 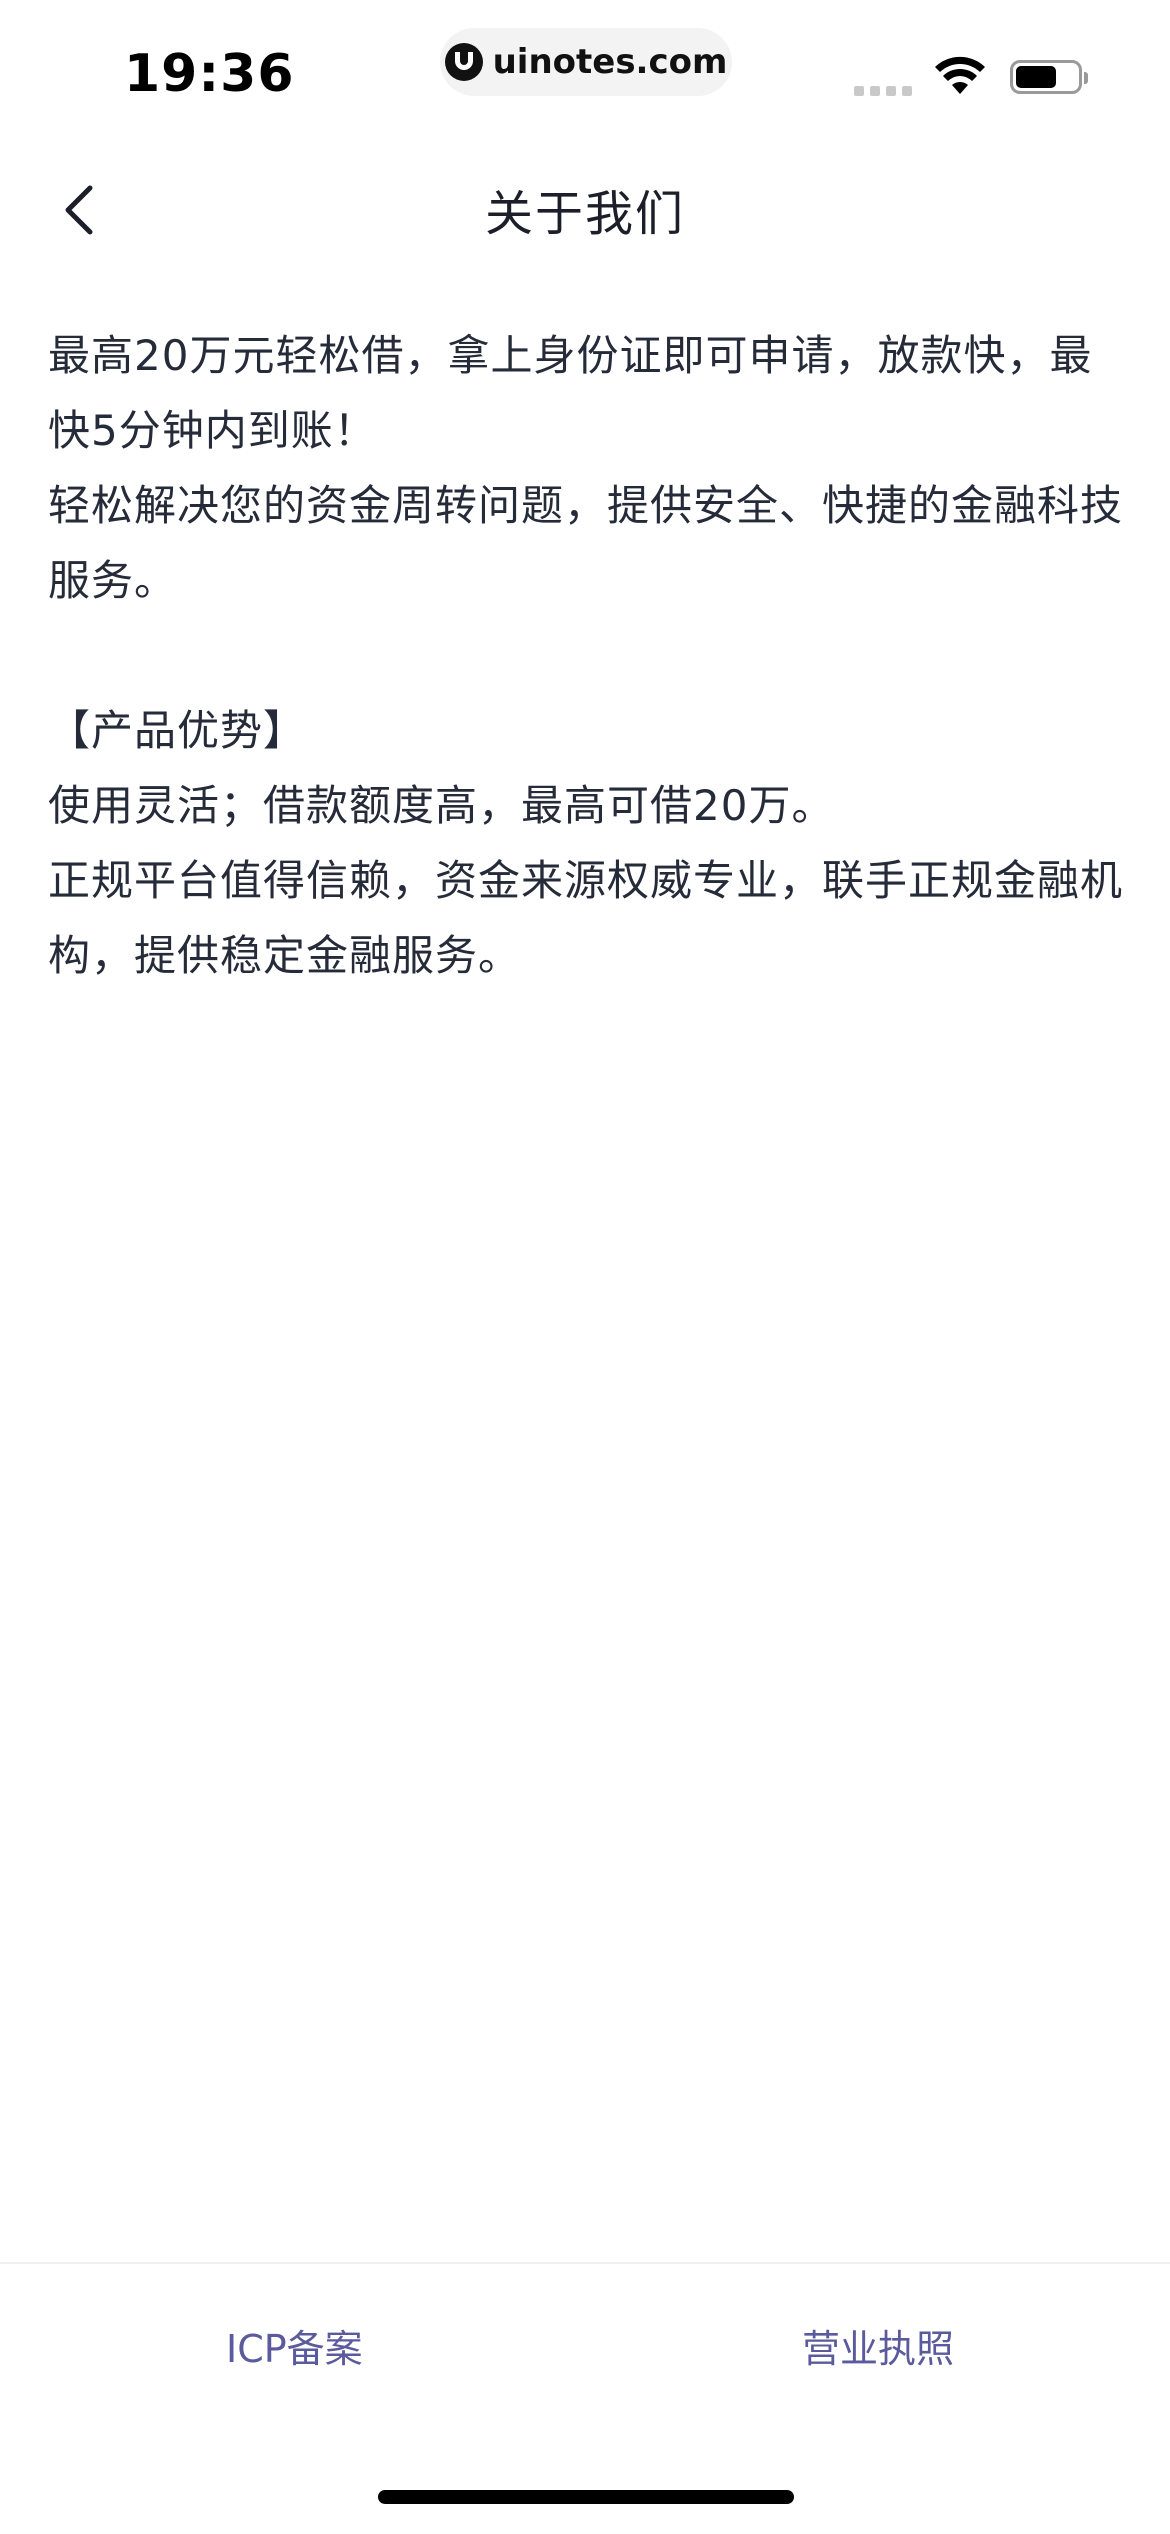 I want to click on status-time: 19:36, so click(x=209, y=74).